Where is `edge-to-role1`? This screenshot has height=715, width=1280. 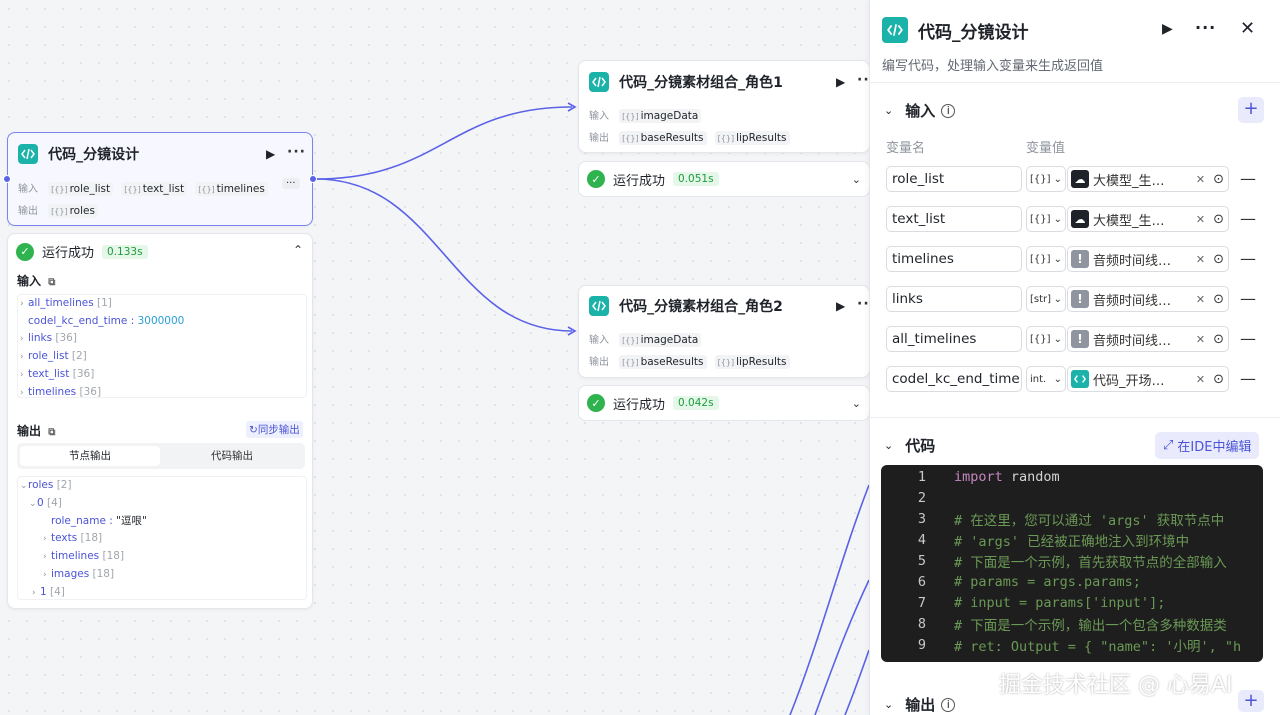 edge-to-role1 is located at coordinates (444, 143).